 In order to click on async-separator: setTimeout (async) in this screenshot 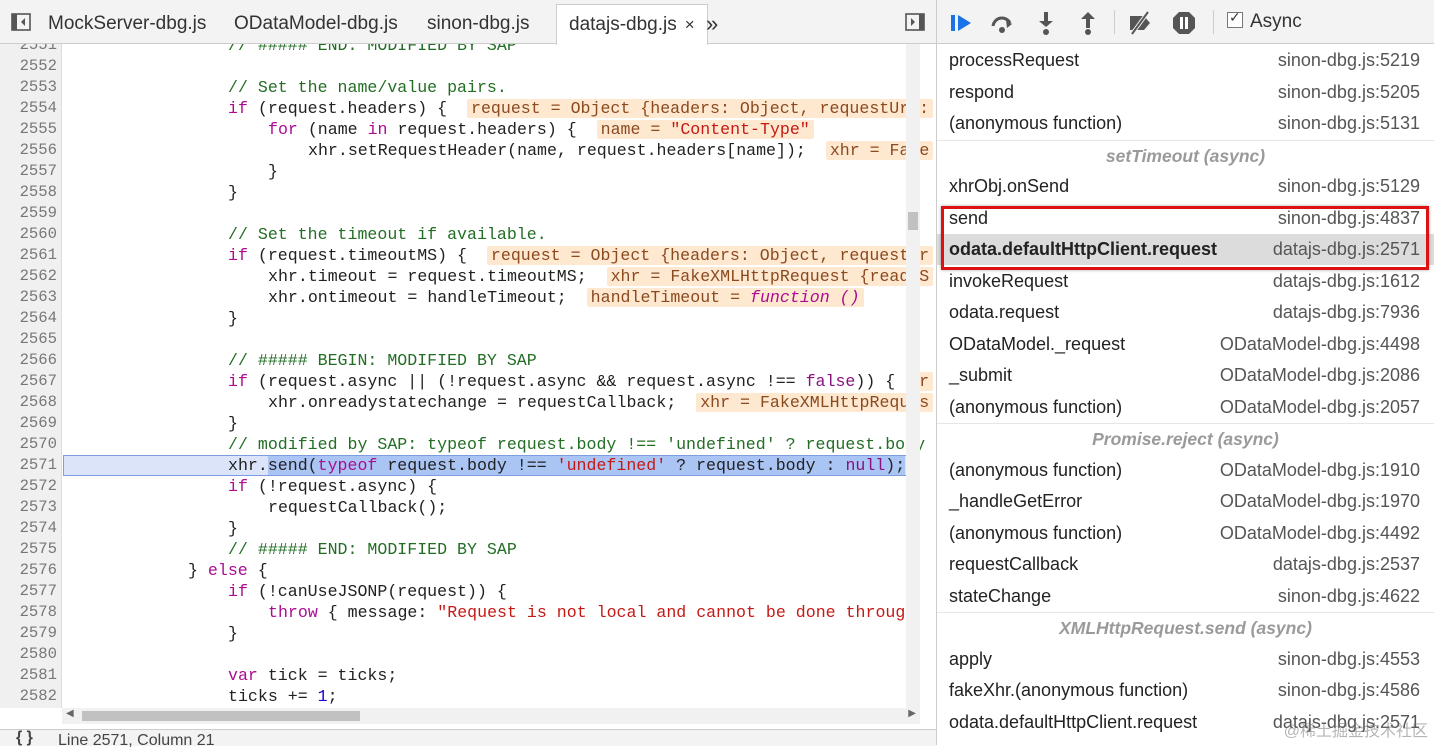, I will do `click(1185, 155)`.